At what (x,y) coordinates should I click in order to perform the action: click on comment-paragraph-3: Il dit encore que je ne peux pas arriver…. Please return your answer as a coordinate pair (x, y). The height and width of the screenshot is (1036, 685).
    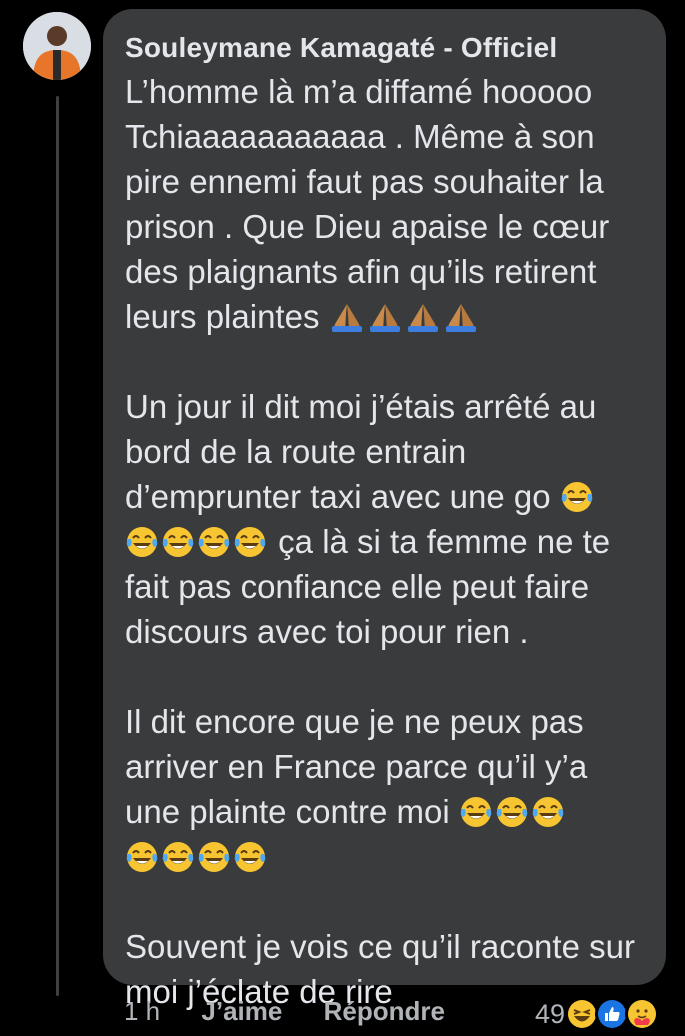
    Looking at the image, I should click on (386, 789).